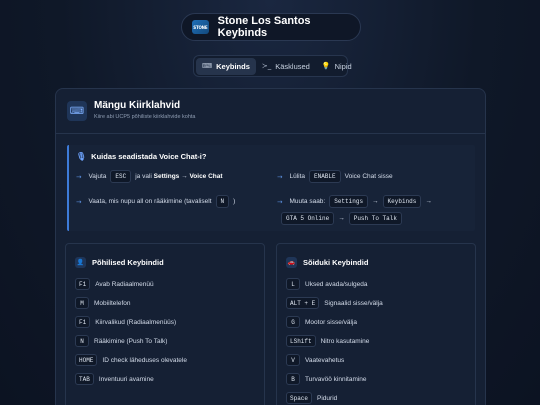 Image resolution: width=540 pixels, height=405 pixels. Describe the element at coordinates (80, 262) in the screenshot. I see `user-icon: 👤` at that location.